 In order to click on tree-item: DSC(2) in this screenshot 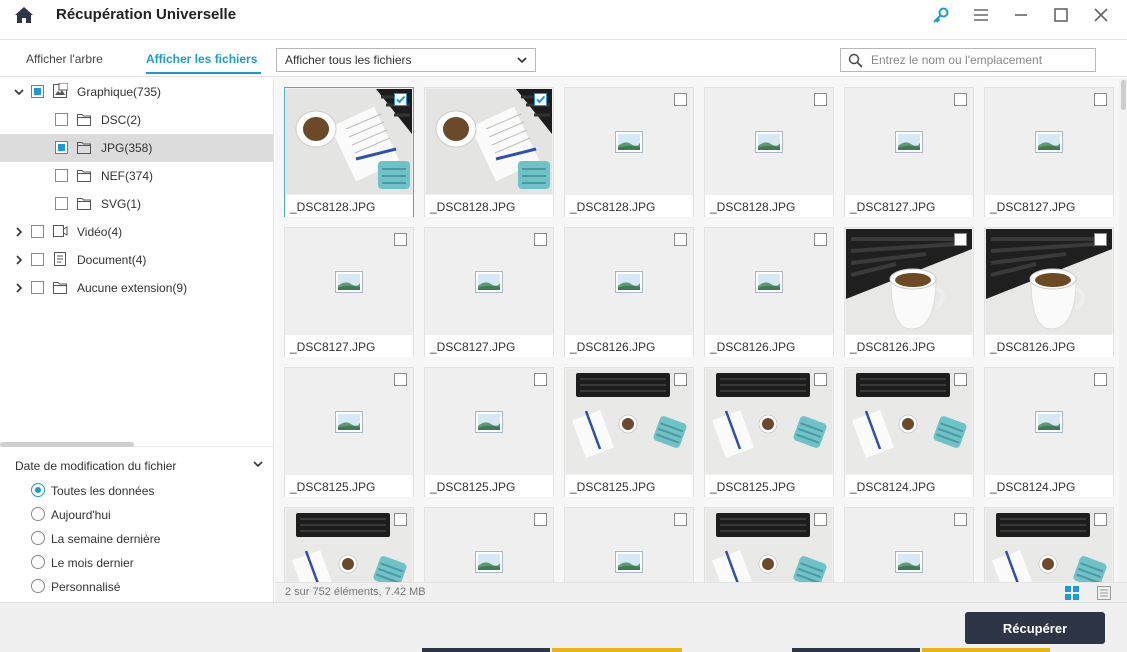, I will do `click(136, 120)`.